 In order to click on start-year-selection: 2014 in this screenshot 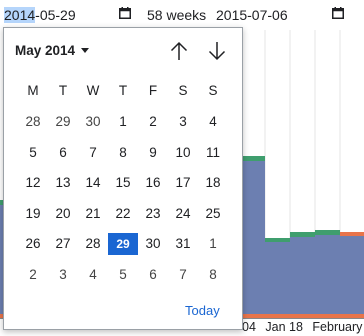, I will do `click(20, 15)`.